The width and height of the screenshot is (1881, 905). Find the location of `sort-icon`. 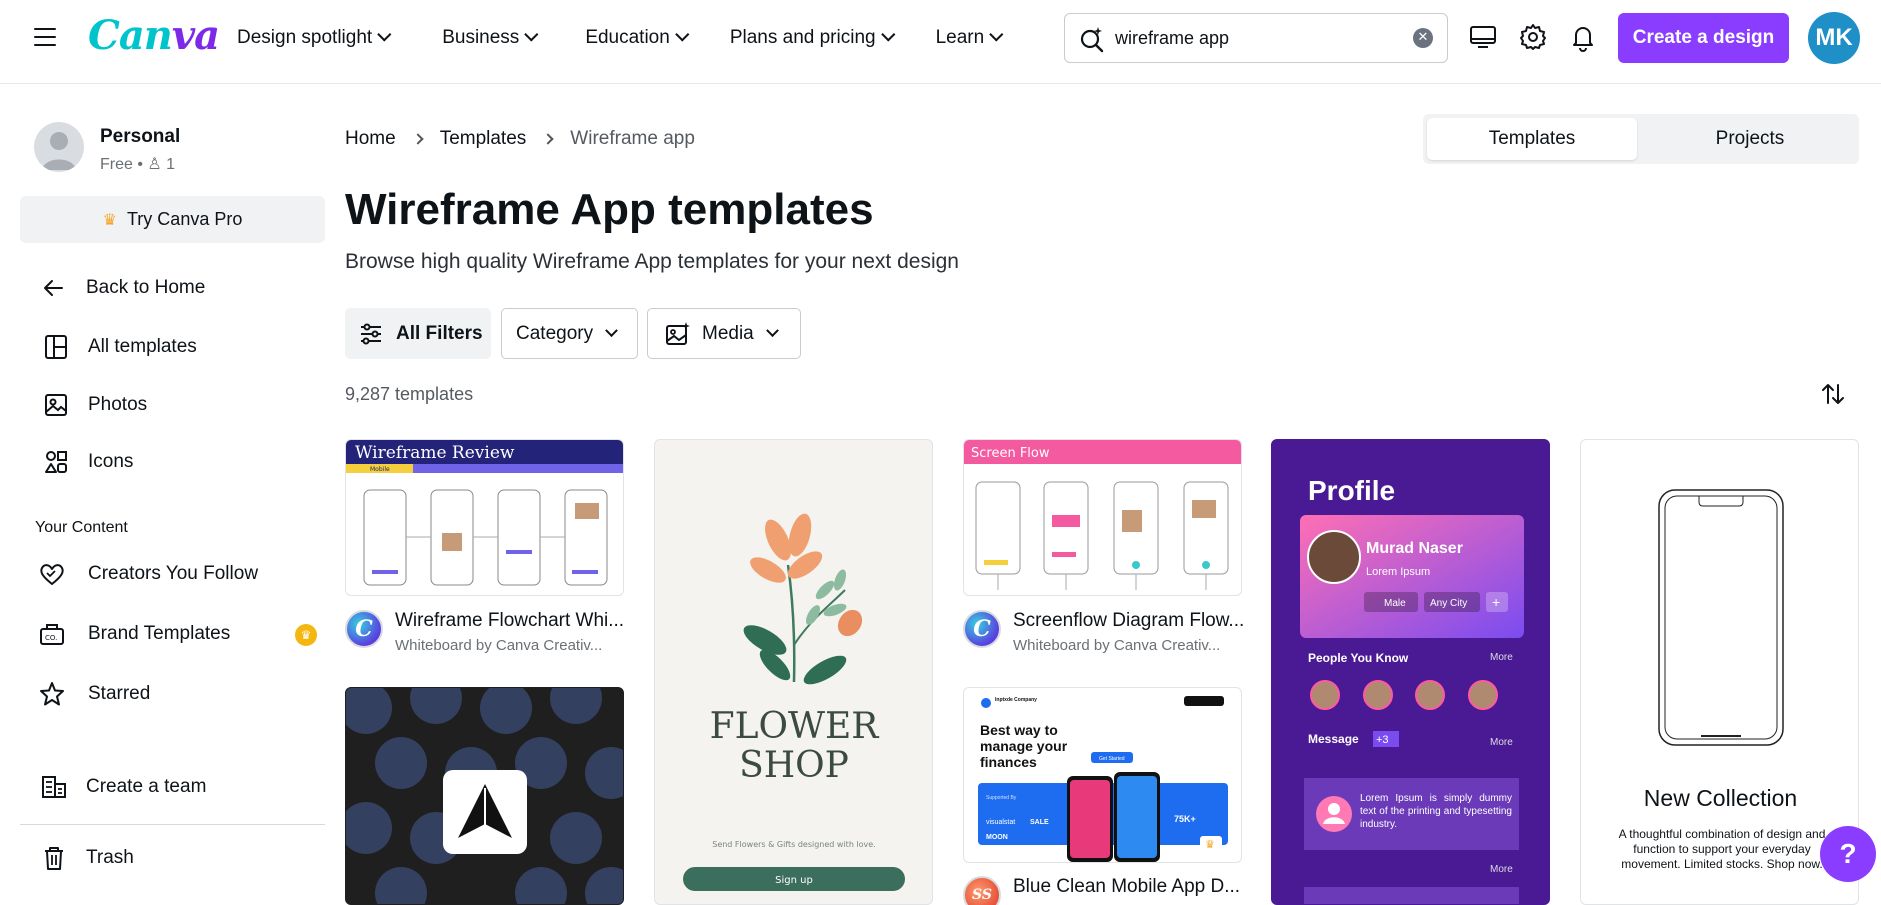

sort-icon is located at coordinates (1833, 394).